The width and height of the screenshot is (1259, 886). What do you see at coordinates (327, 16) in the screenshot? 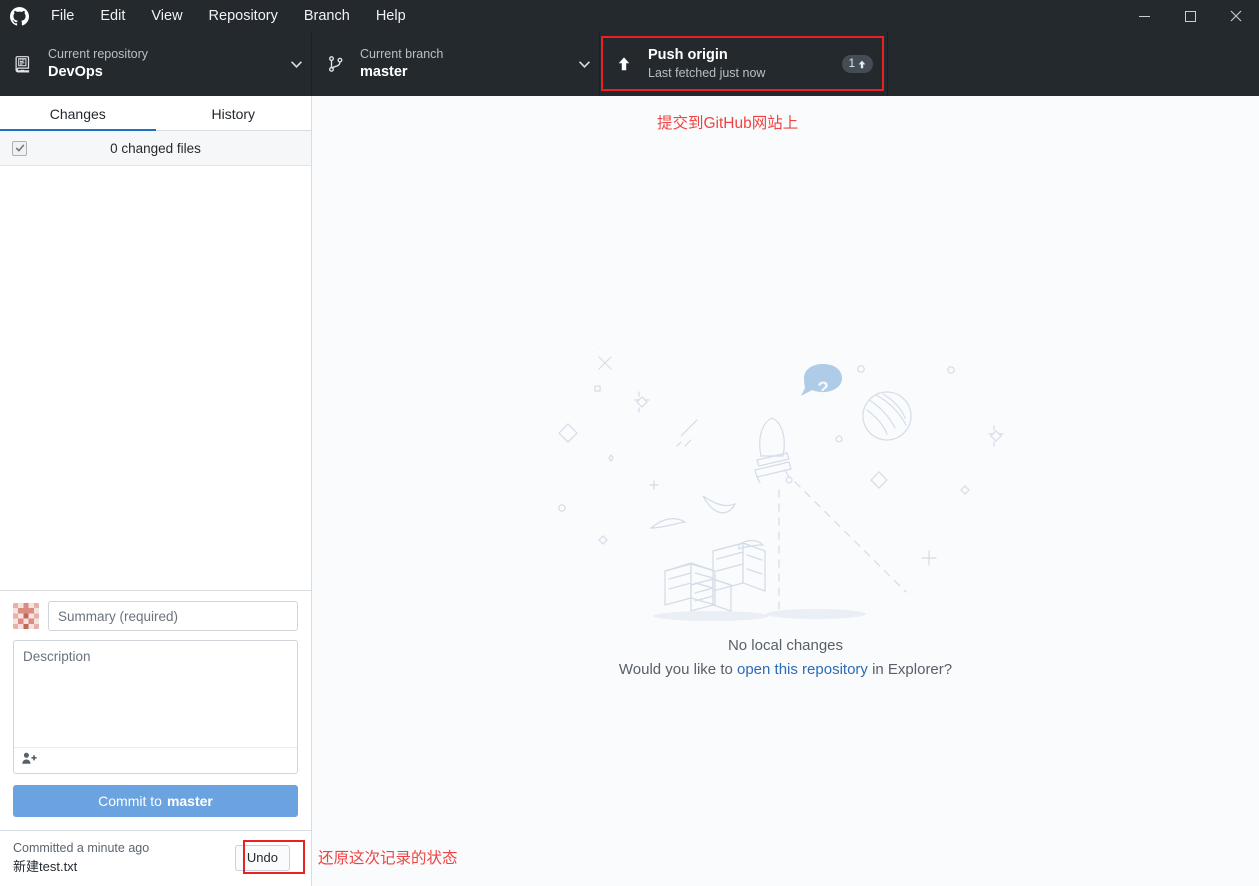
I see `menu-item-branch: Branch` at bounding box center [327, 16].